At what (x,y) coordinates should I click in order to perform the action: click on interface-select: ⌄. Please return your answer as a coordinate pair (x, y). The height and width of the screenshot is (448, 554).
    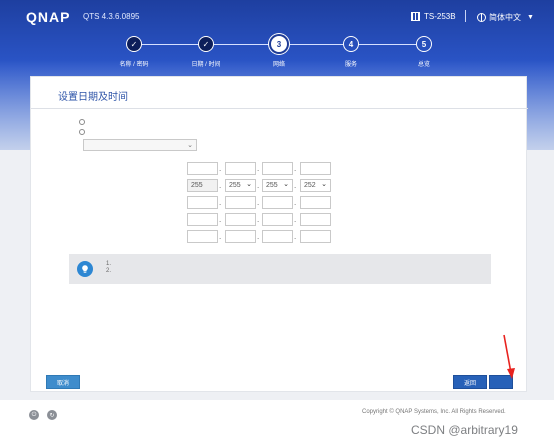
    Looking at the image, I should click on (140, 145).